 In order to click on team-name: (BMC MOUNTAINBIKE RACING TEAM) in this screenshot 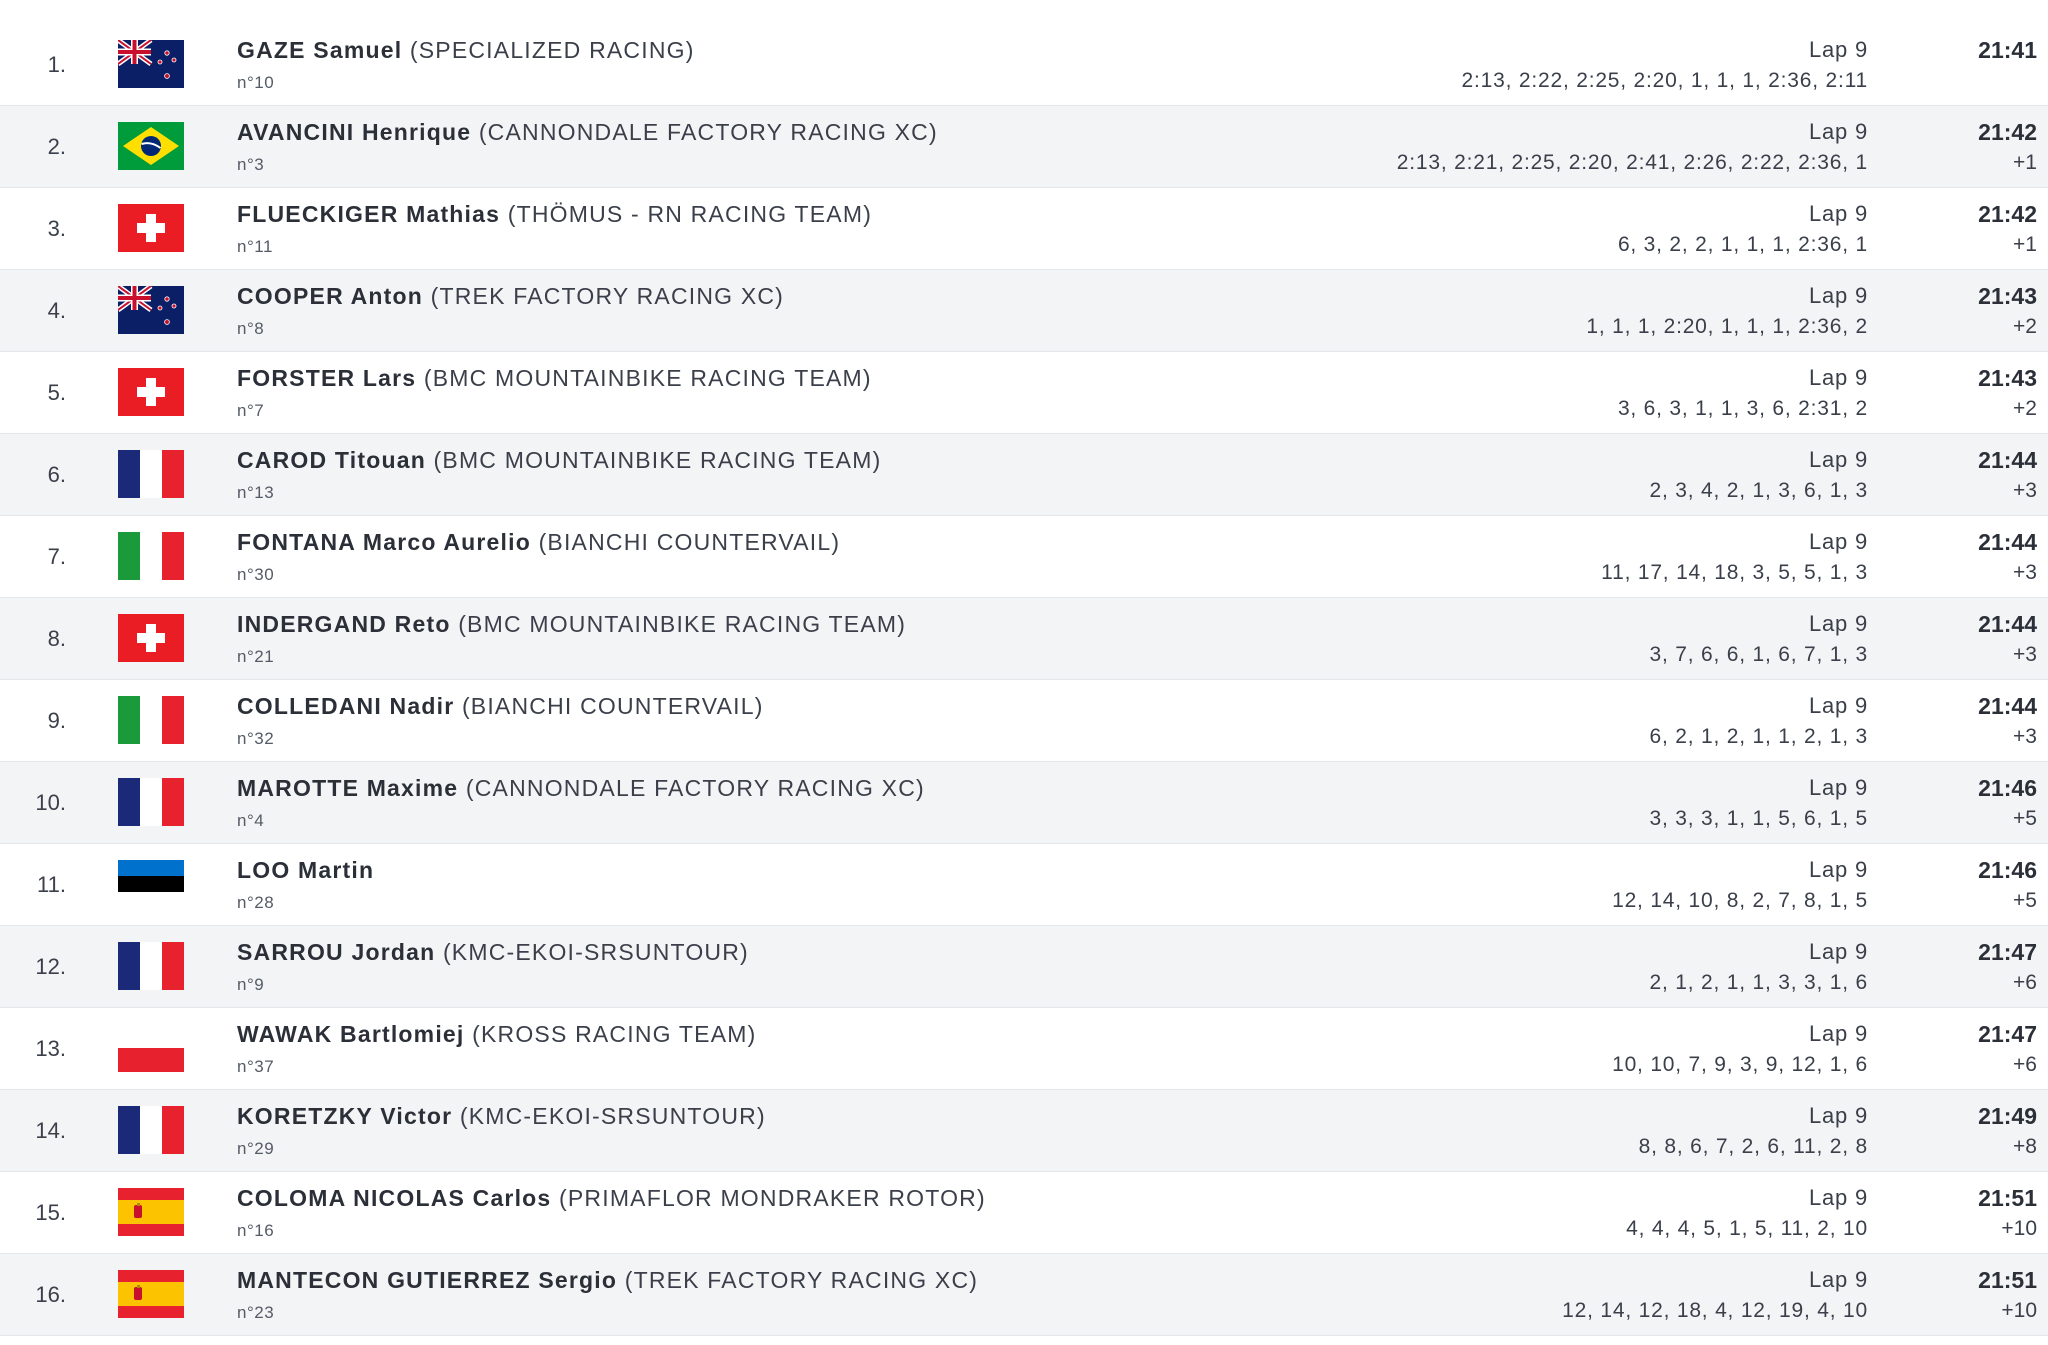, I will do `click(657, 460)`.